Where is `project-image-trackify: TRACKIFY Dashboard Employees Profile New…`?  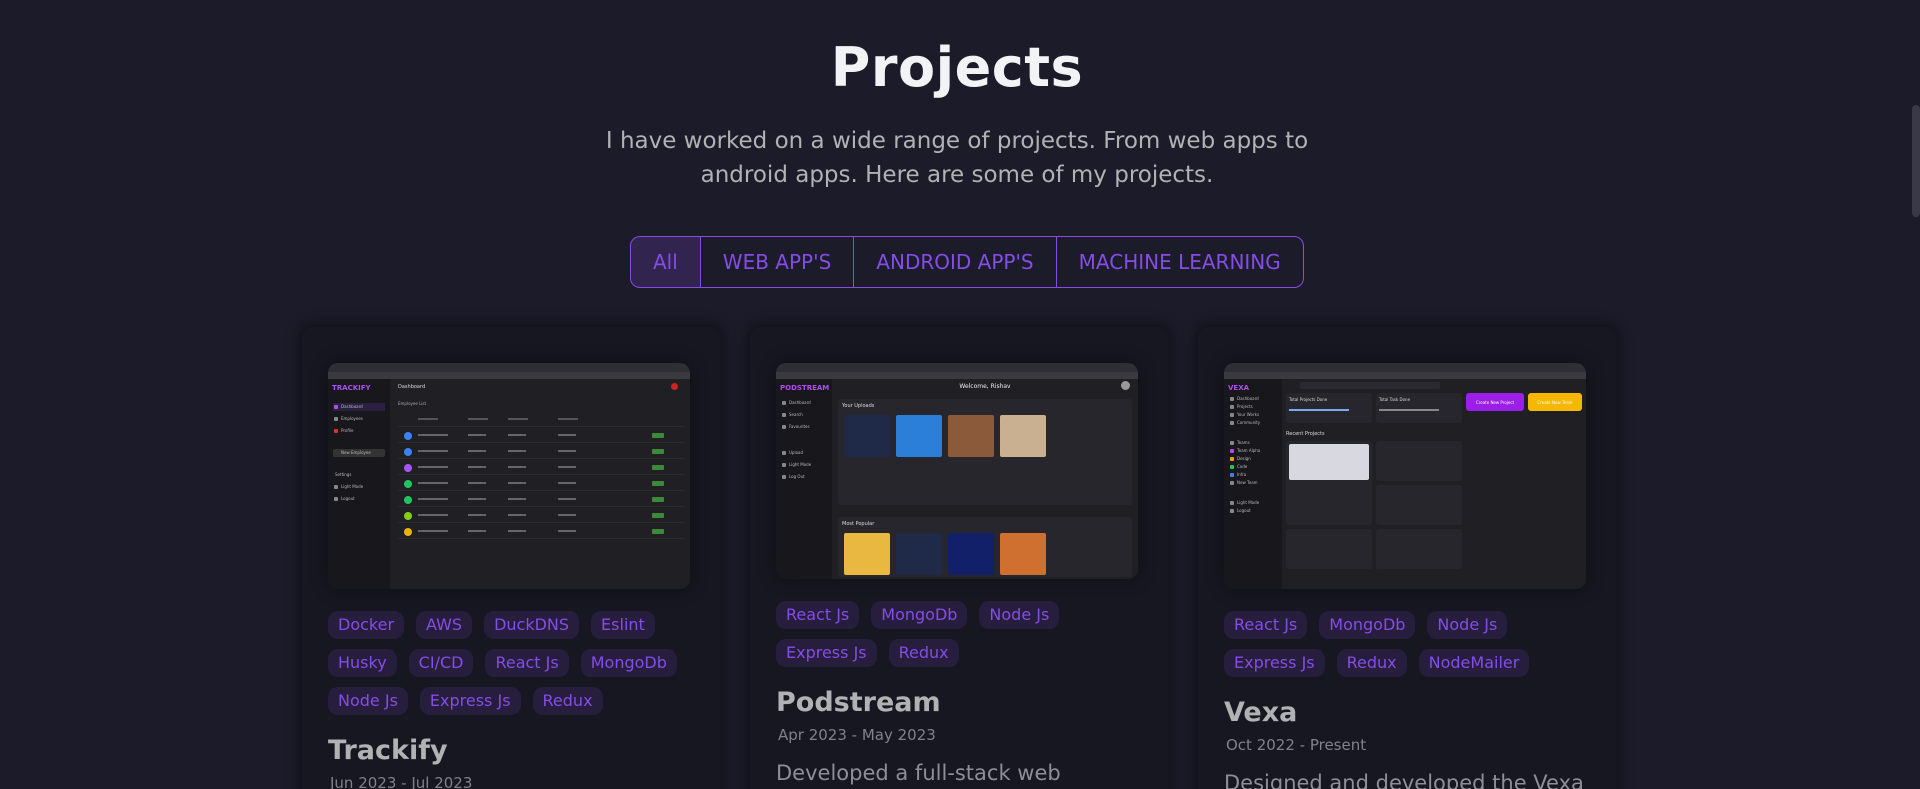
project-image-trackify: TRACKIFY Dashboard Employees Profile New… is located at coordinates (509, 476).